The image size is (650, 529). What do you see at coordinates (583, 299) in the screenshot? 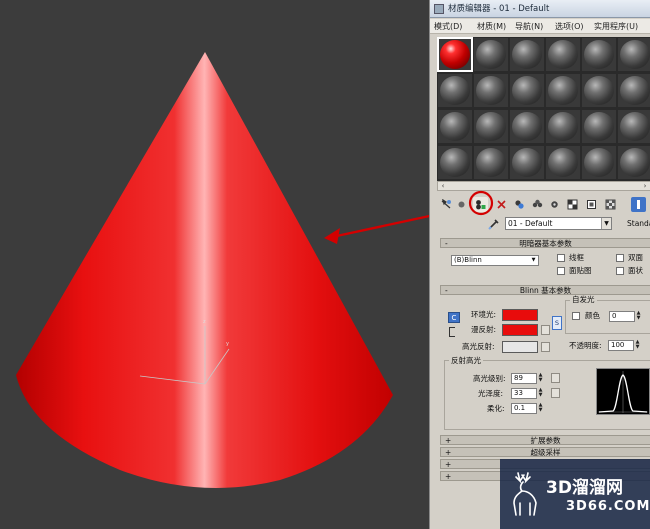
I see `self-illumination-title: 自发光` at bounding box center [583, 299].